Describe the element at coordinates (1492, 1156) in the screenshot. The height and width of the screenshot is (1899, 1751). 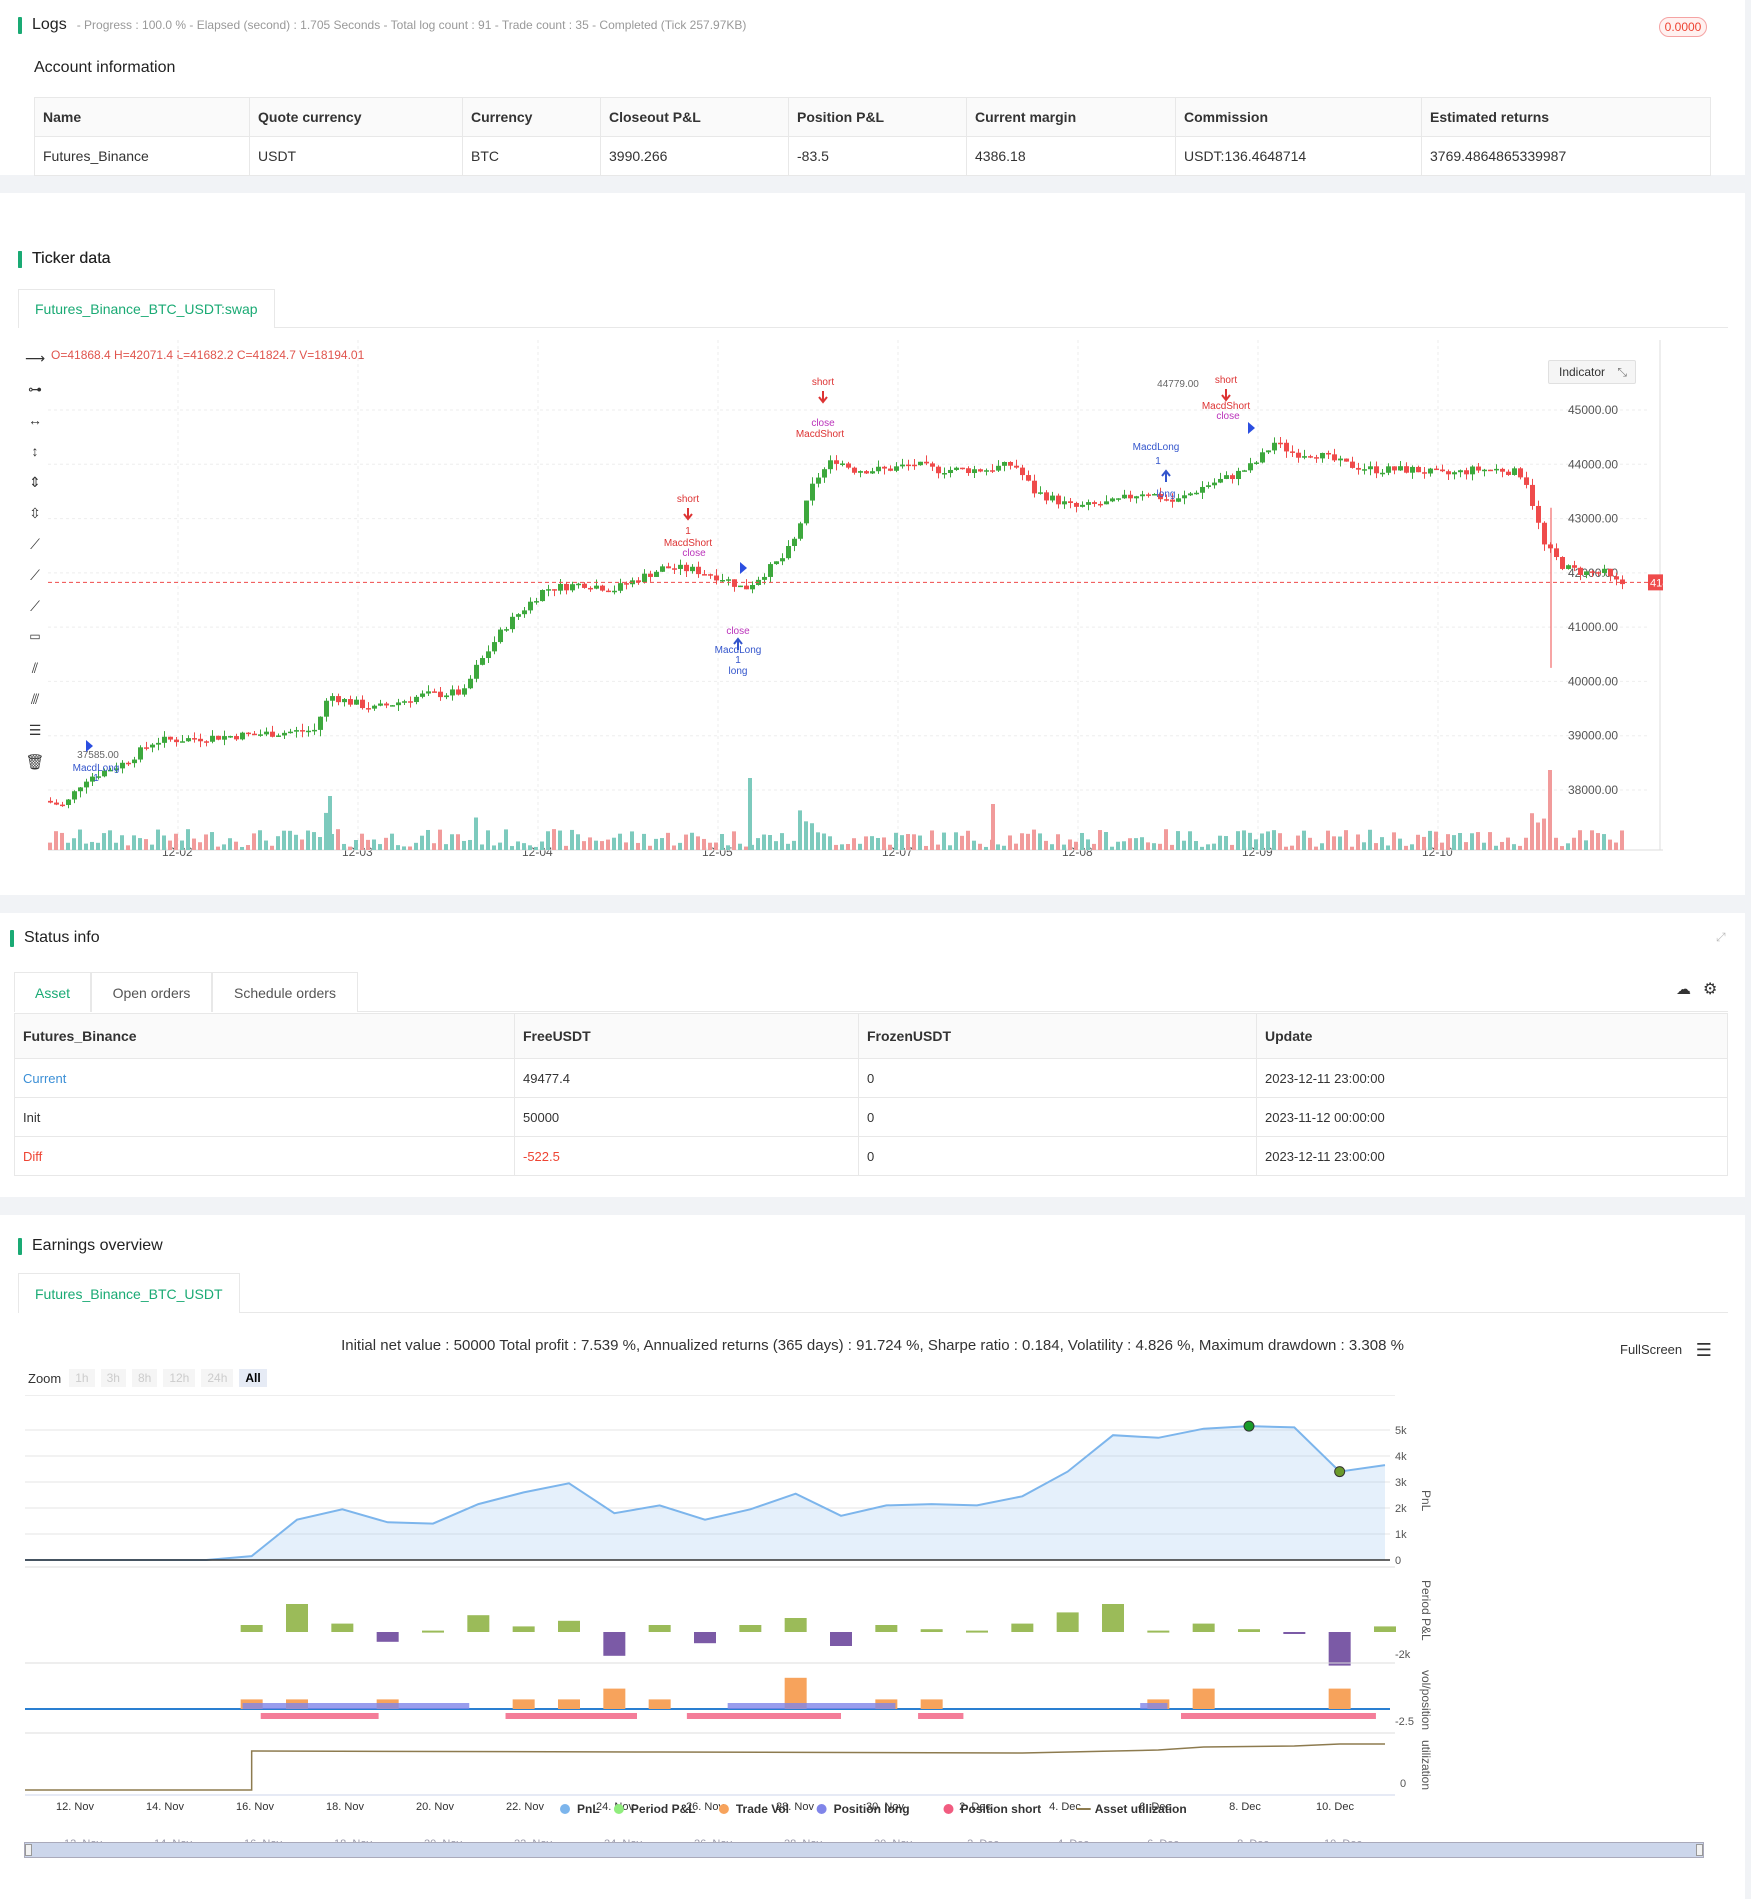
I see `cell: 2023-12-11 23:00:00` at that location.